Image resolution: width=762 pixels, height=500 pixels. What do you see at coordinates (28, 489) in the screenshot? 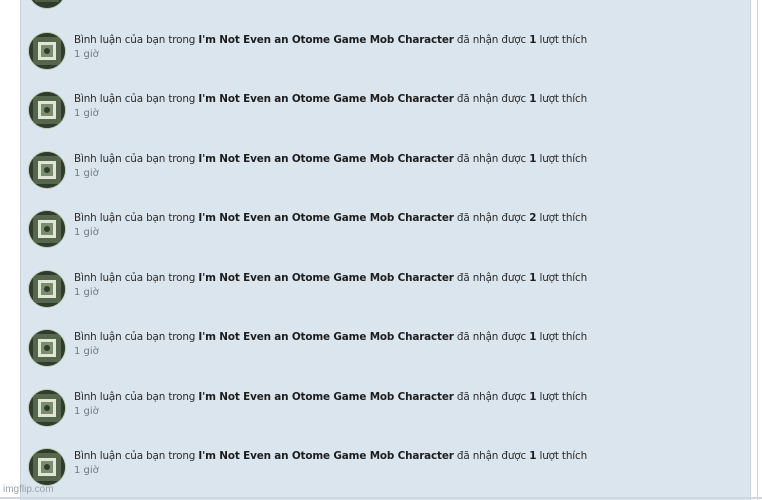
I see `watermark: imgflip.com` at bounding box center [28, 489].